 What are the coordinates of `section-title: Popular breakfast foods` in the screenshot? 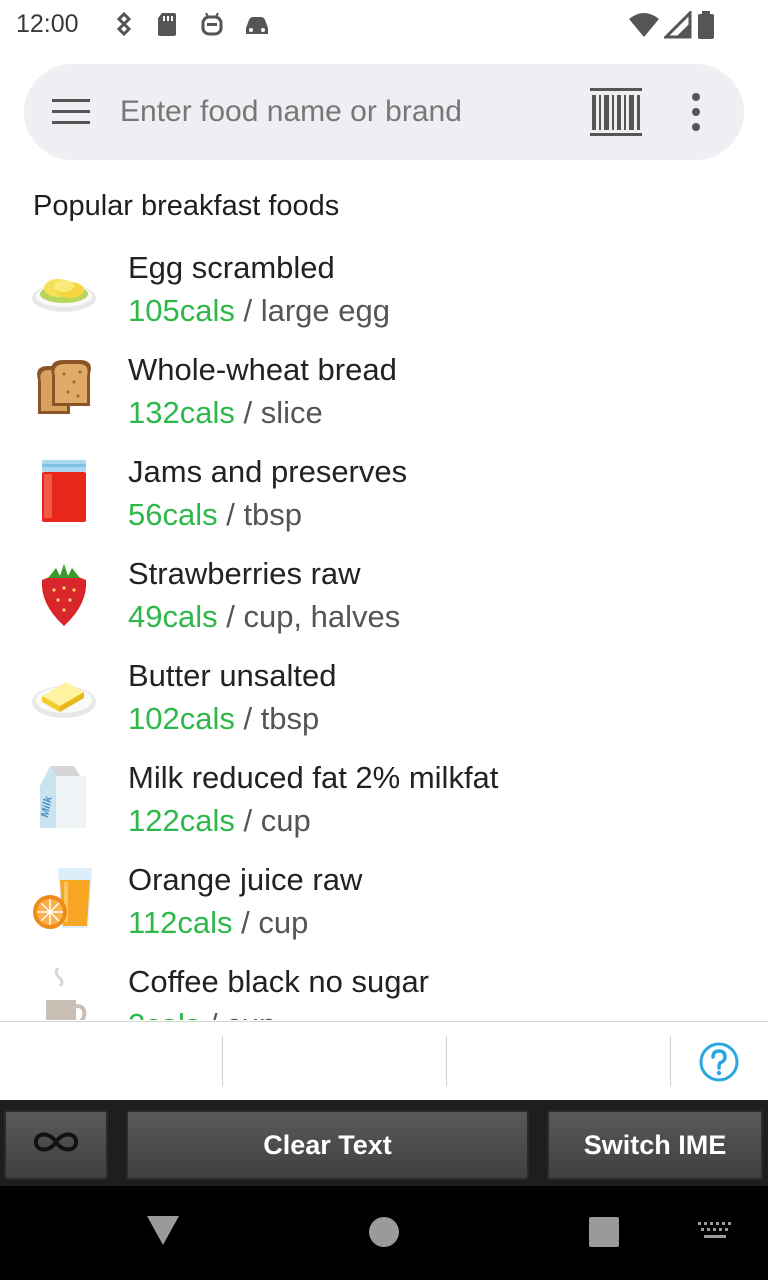 It's located at (186, 206).